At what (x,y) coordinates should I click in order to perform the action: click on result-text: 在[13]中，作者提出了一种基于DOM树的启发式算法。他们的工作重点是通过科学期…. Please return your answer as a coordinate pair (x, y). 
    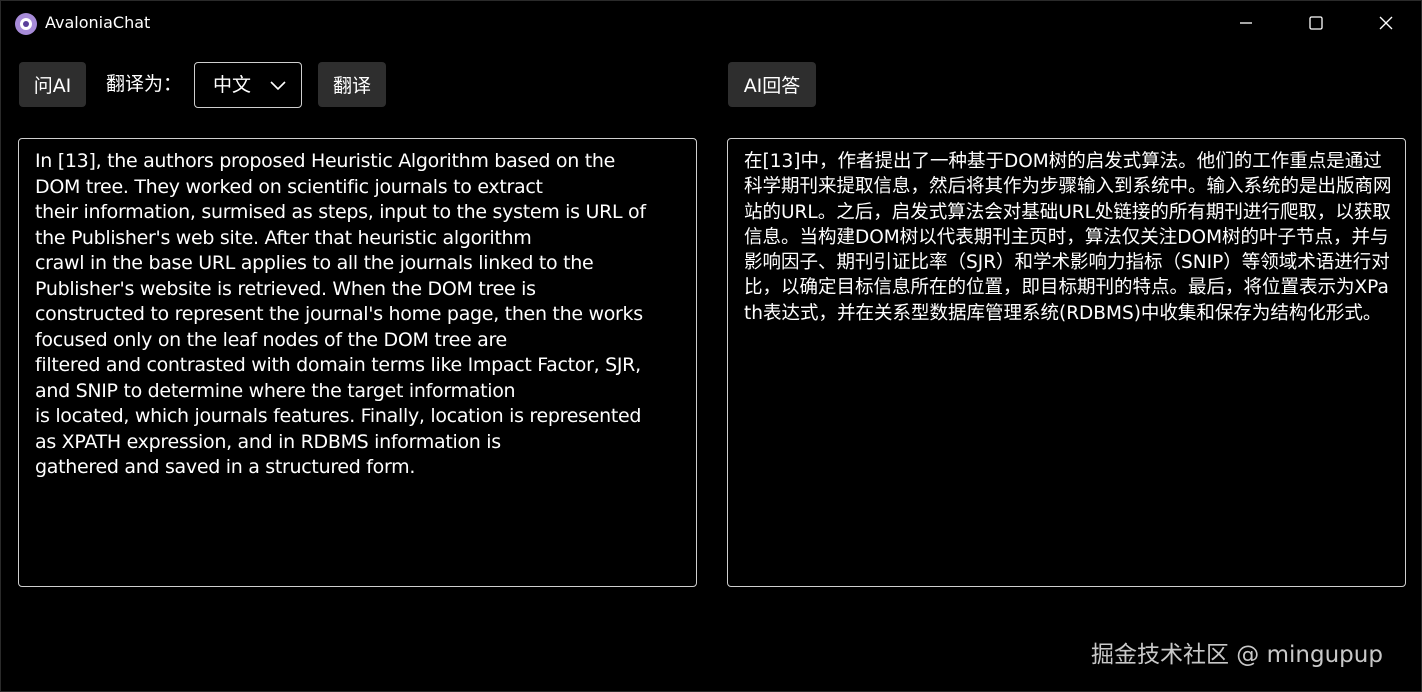
    Looking at the image, I should click on (1068, 237).